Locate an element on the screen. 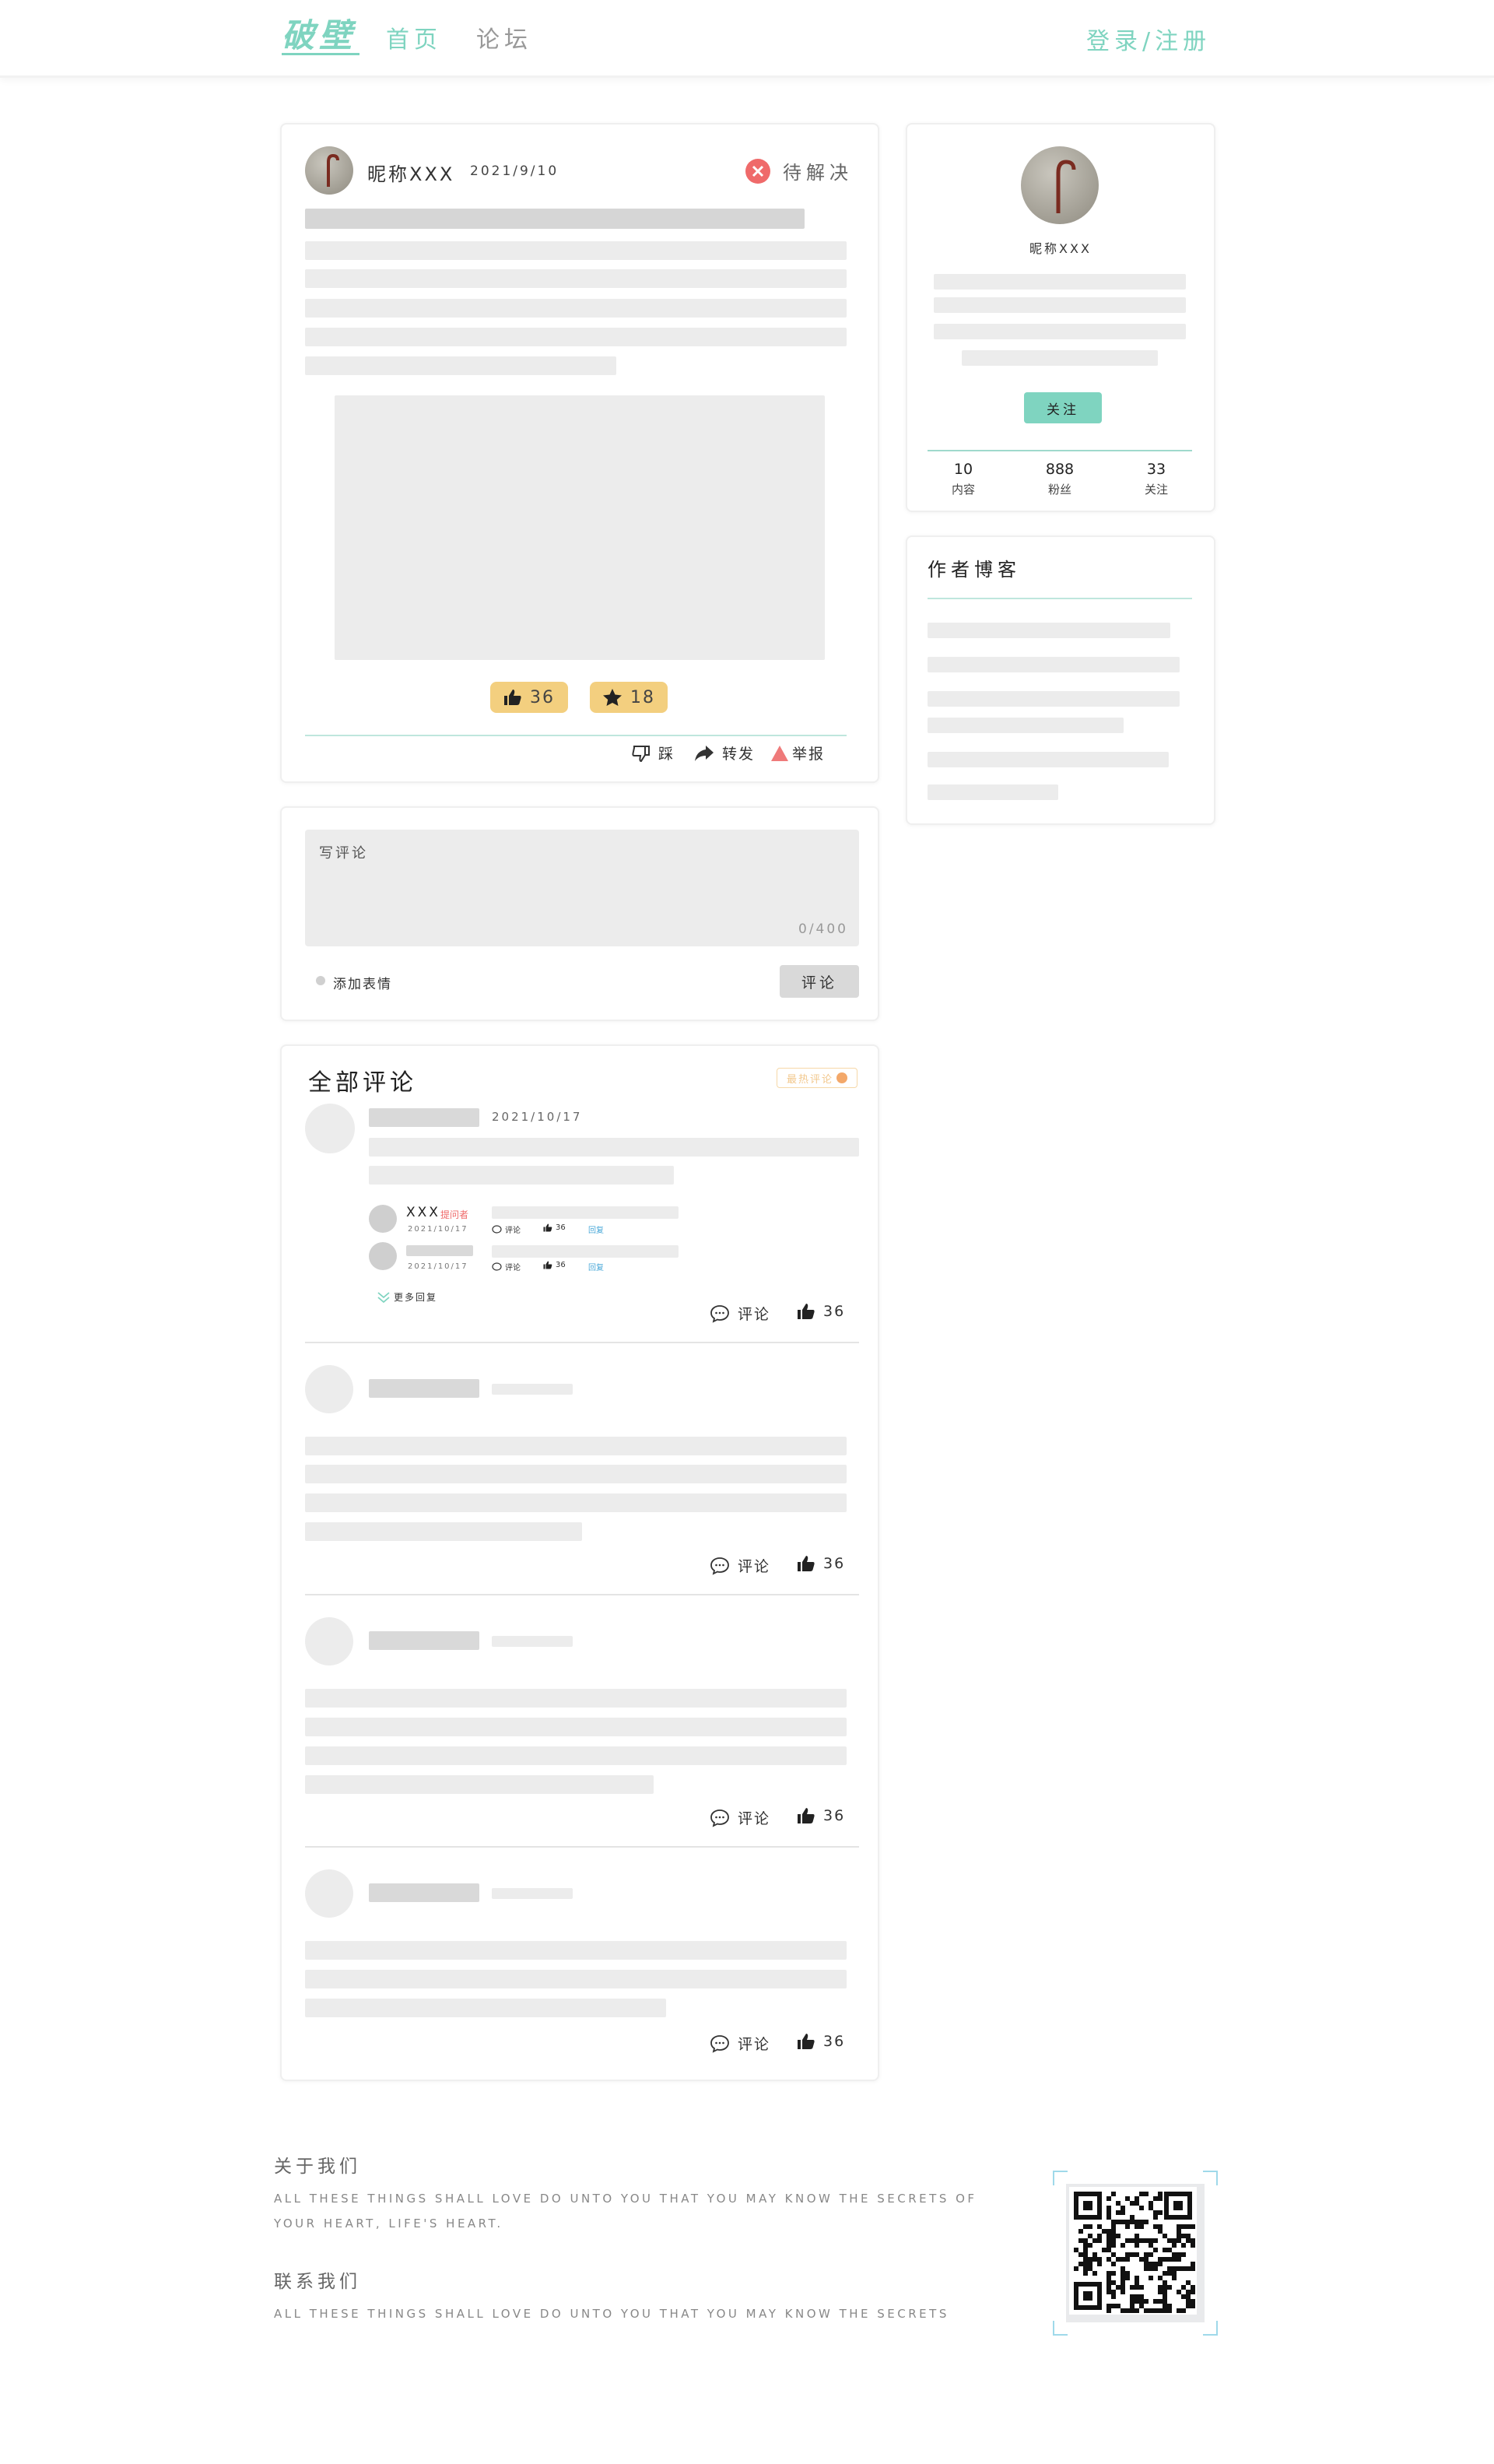  profile-avatar is located at coordinates (1060, 185).